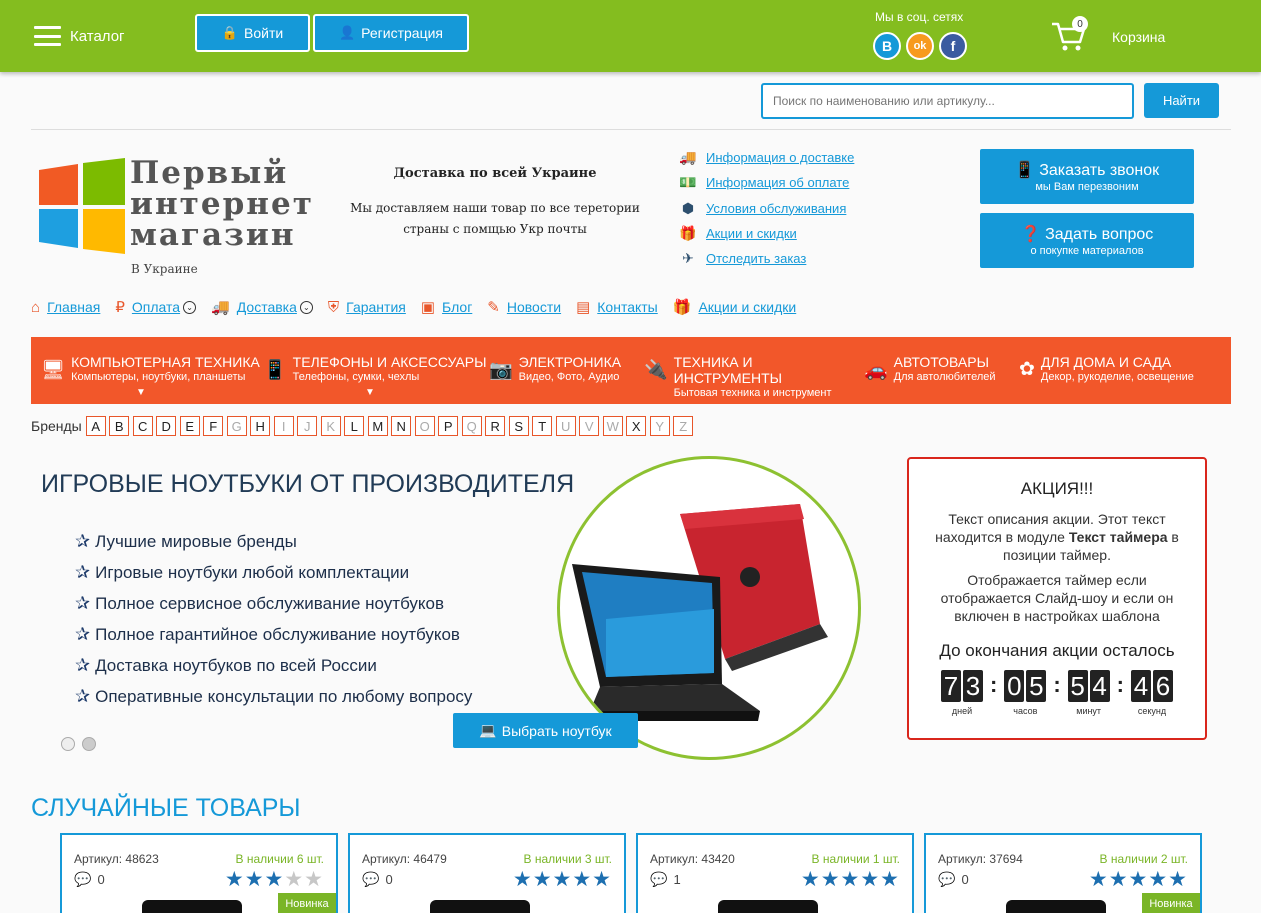 The height and width of the screenshot is (913, 1261). What do you see at coordinates (252, 33) in the screenshot?
I see `login-button: 🔒 Войти` at bounding box center [252, 33].